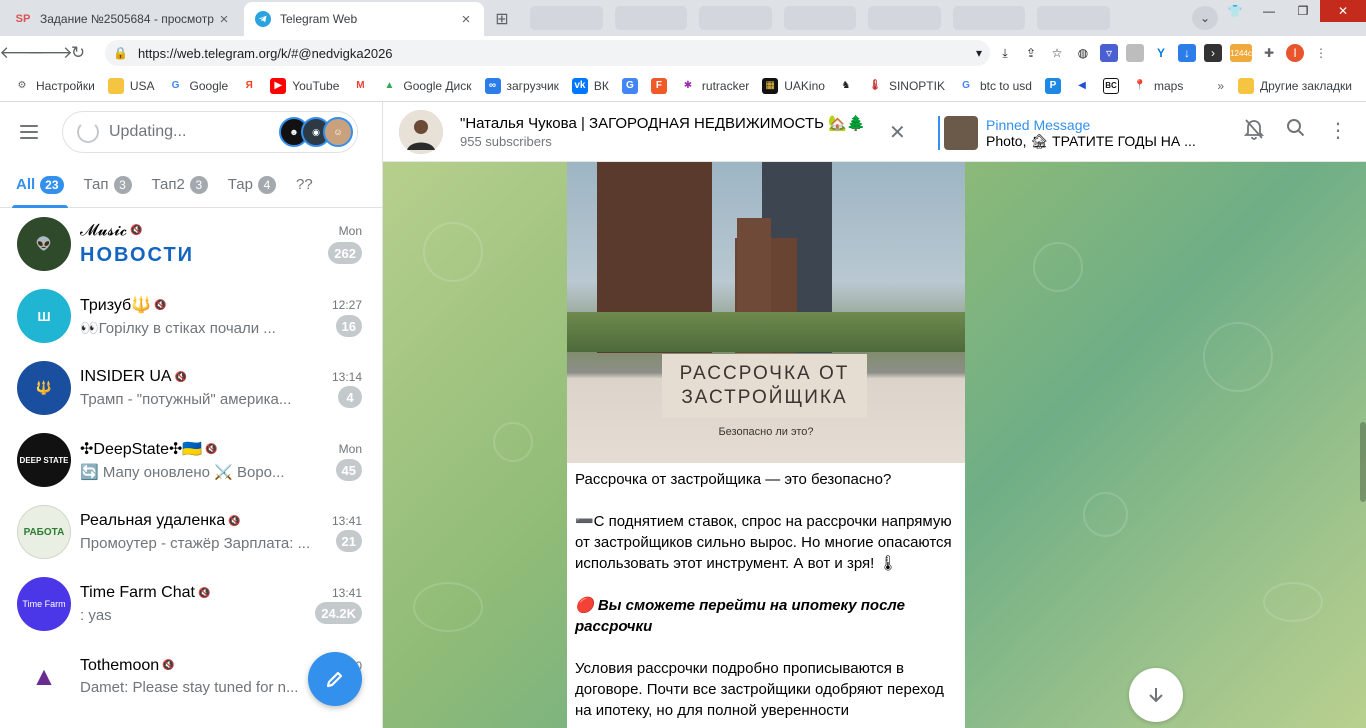 The image size is (1366, 728). Describe the element at coordinates (120, 53) in the screenshot. I see `lock-icon: 🔒` at that location.